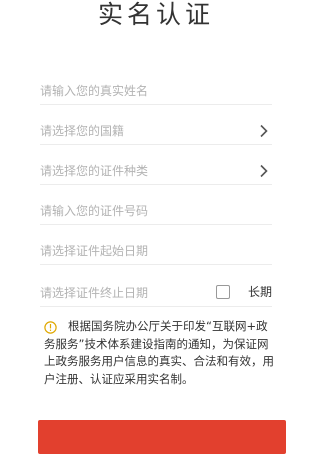 The image size is (320, 469). What do you see at coordinates (94, 293) in the screenshot?
I see `end-date-placeholder: 请选择证件终止日期` at bounding box center [94, 293].